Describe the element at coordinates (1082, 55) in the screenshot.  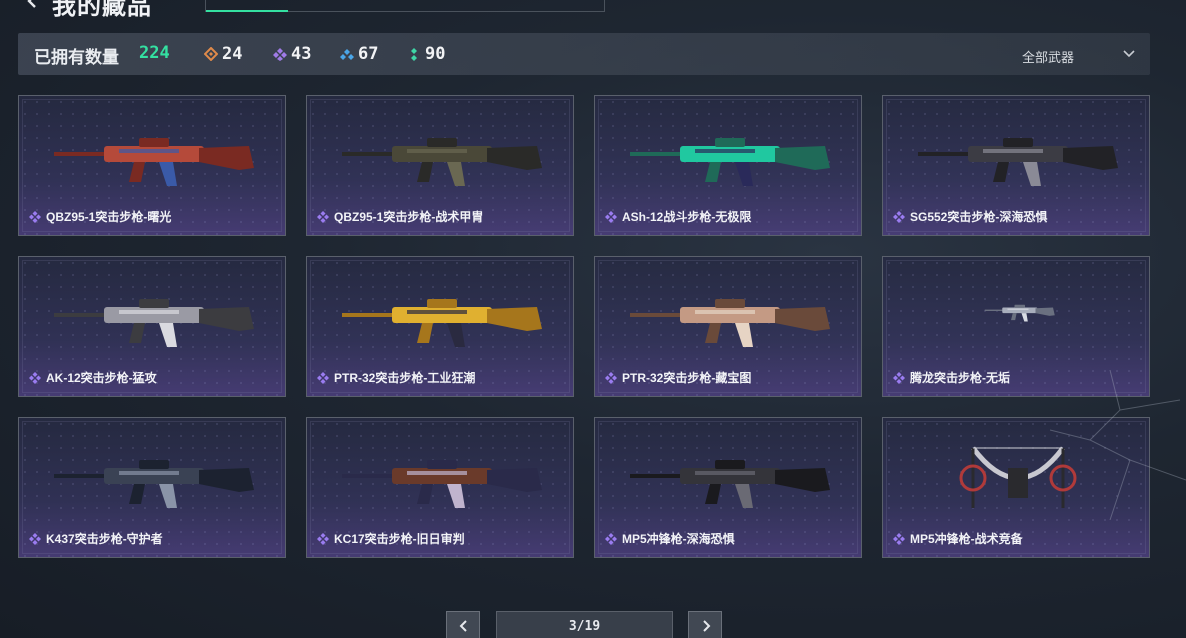
I see `weapon-filter-dropdown: 全部武器` at that location.